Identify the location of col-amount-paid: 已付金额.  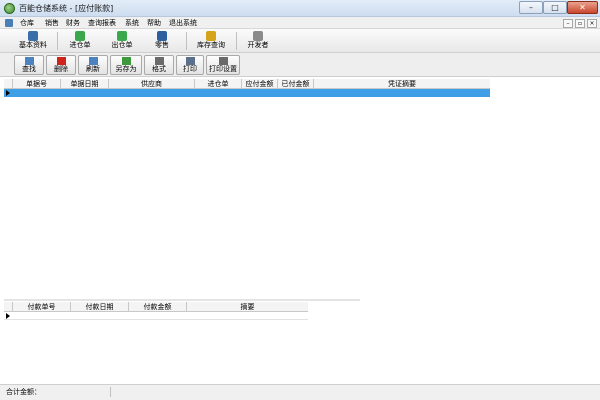
(296, 84).